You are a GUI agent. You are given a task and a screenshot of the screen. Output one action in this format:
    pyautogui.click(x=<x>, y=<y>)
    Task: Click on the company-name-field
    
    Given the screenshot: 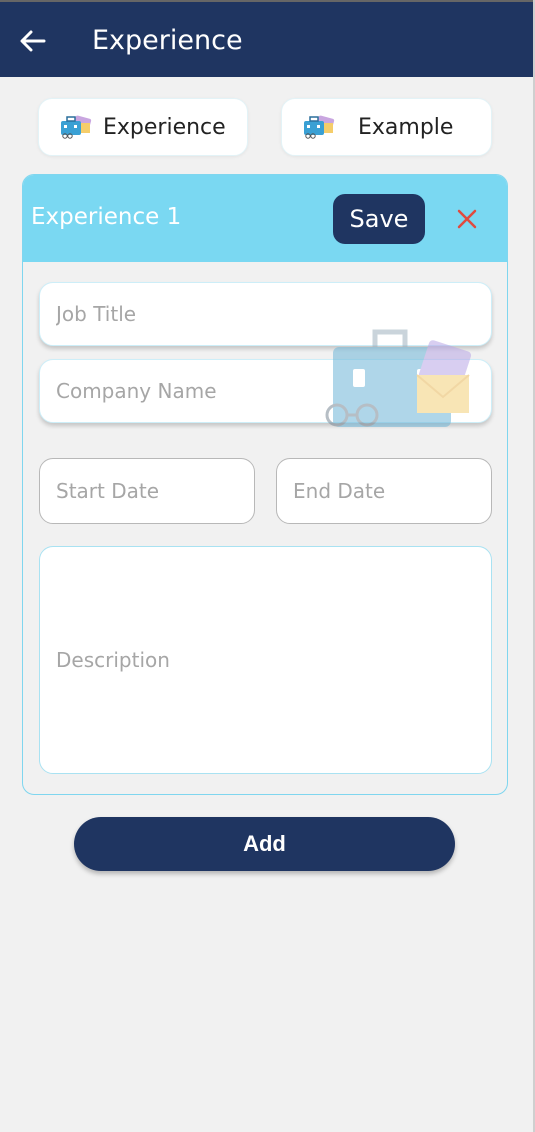 What is the action you would take?
    pyautogui.click(x=265, y=391)
    